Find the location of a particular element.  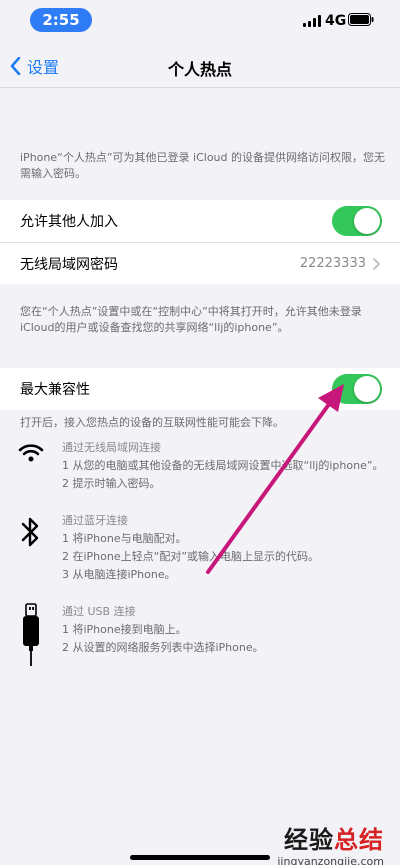

wifi-password-value: 22223333 is located at coordinates (332, 263).